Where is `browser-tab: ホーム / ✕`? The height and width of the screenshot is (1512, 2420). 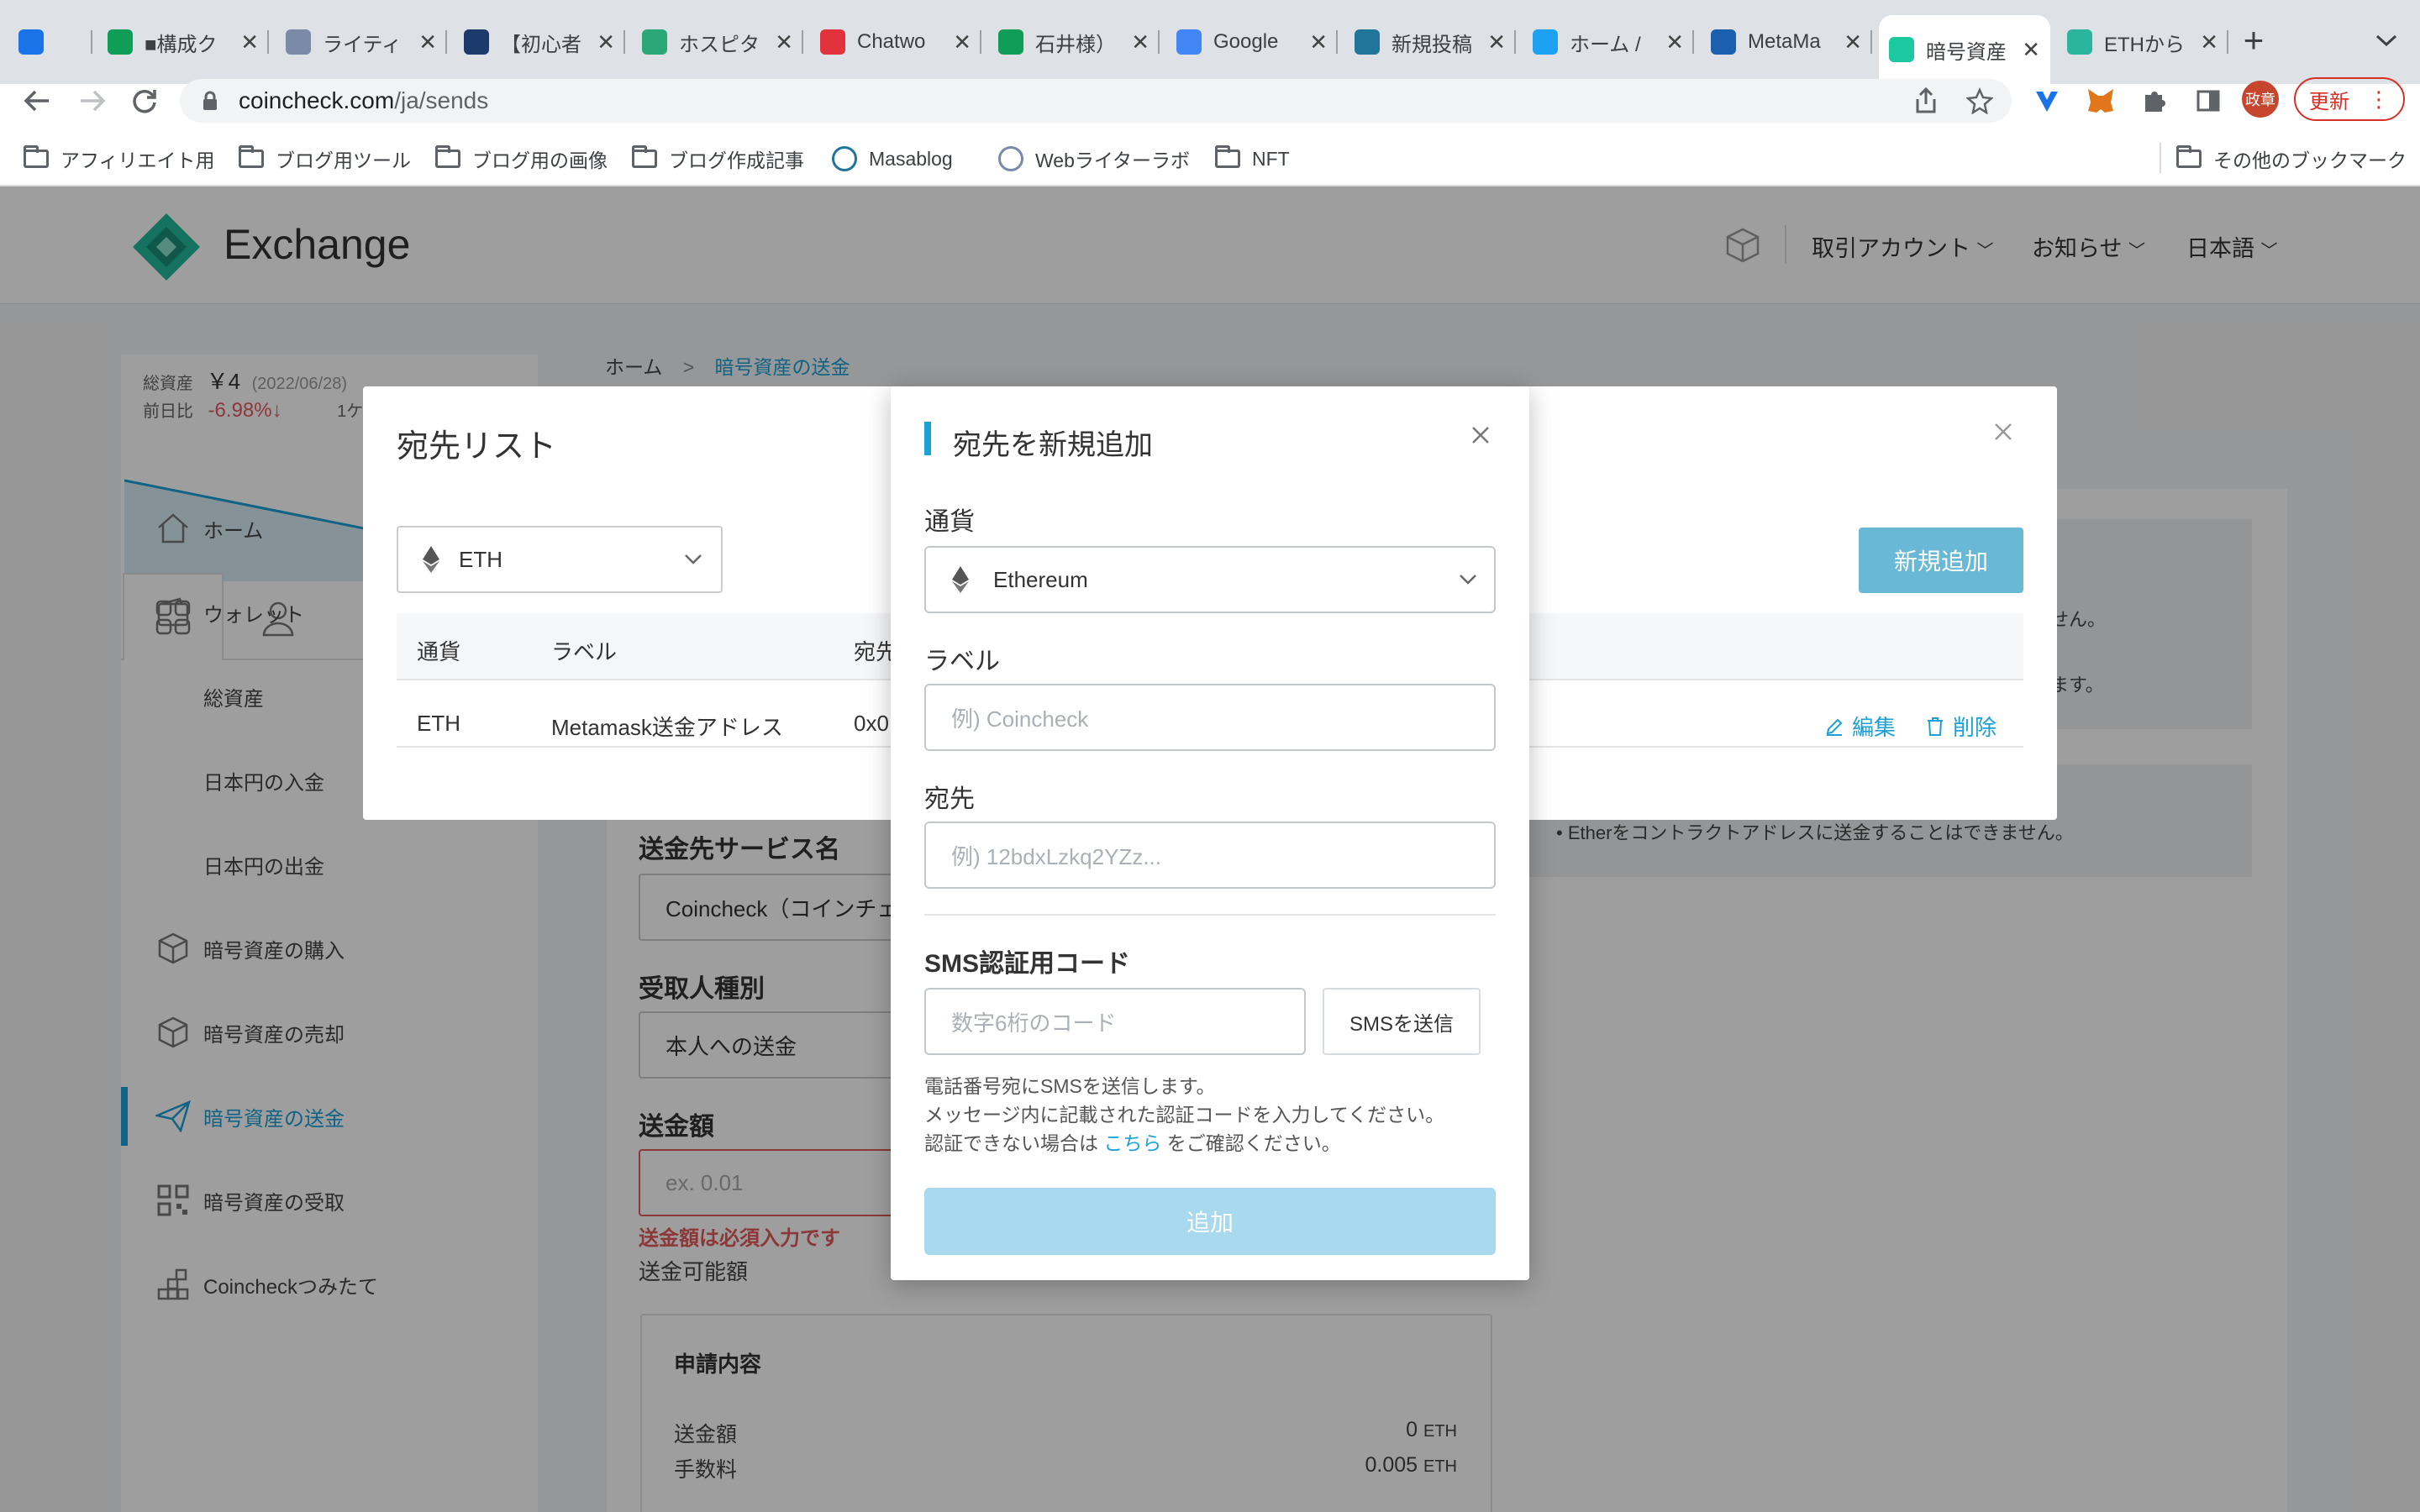 browser-tab: ホーム / ✕ is located at coordinates (1608, 42).